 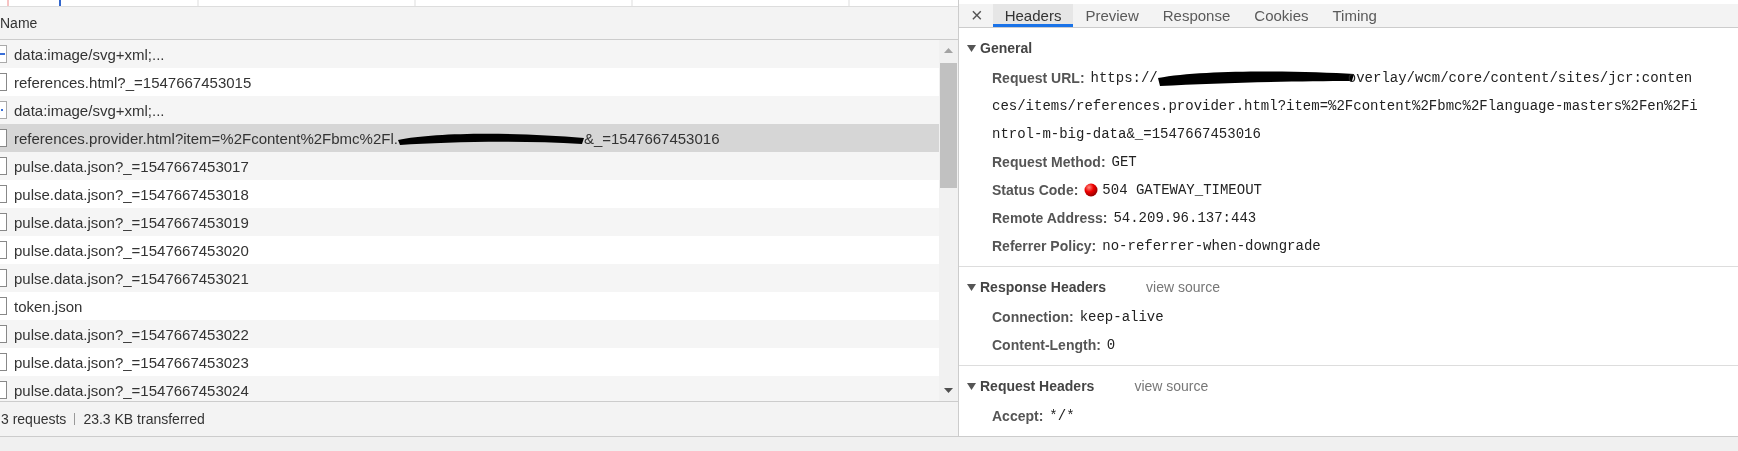 I want to click on header-value: ces/items/references.provider.html?item=%2Fcontent%2Fbmc%2Flanguage-masters%2Fen%2Fi, so click(x=1345, y=106).